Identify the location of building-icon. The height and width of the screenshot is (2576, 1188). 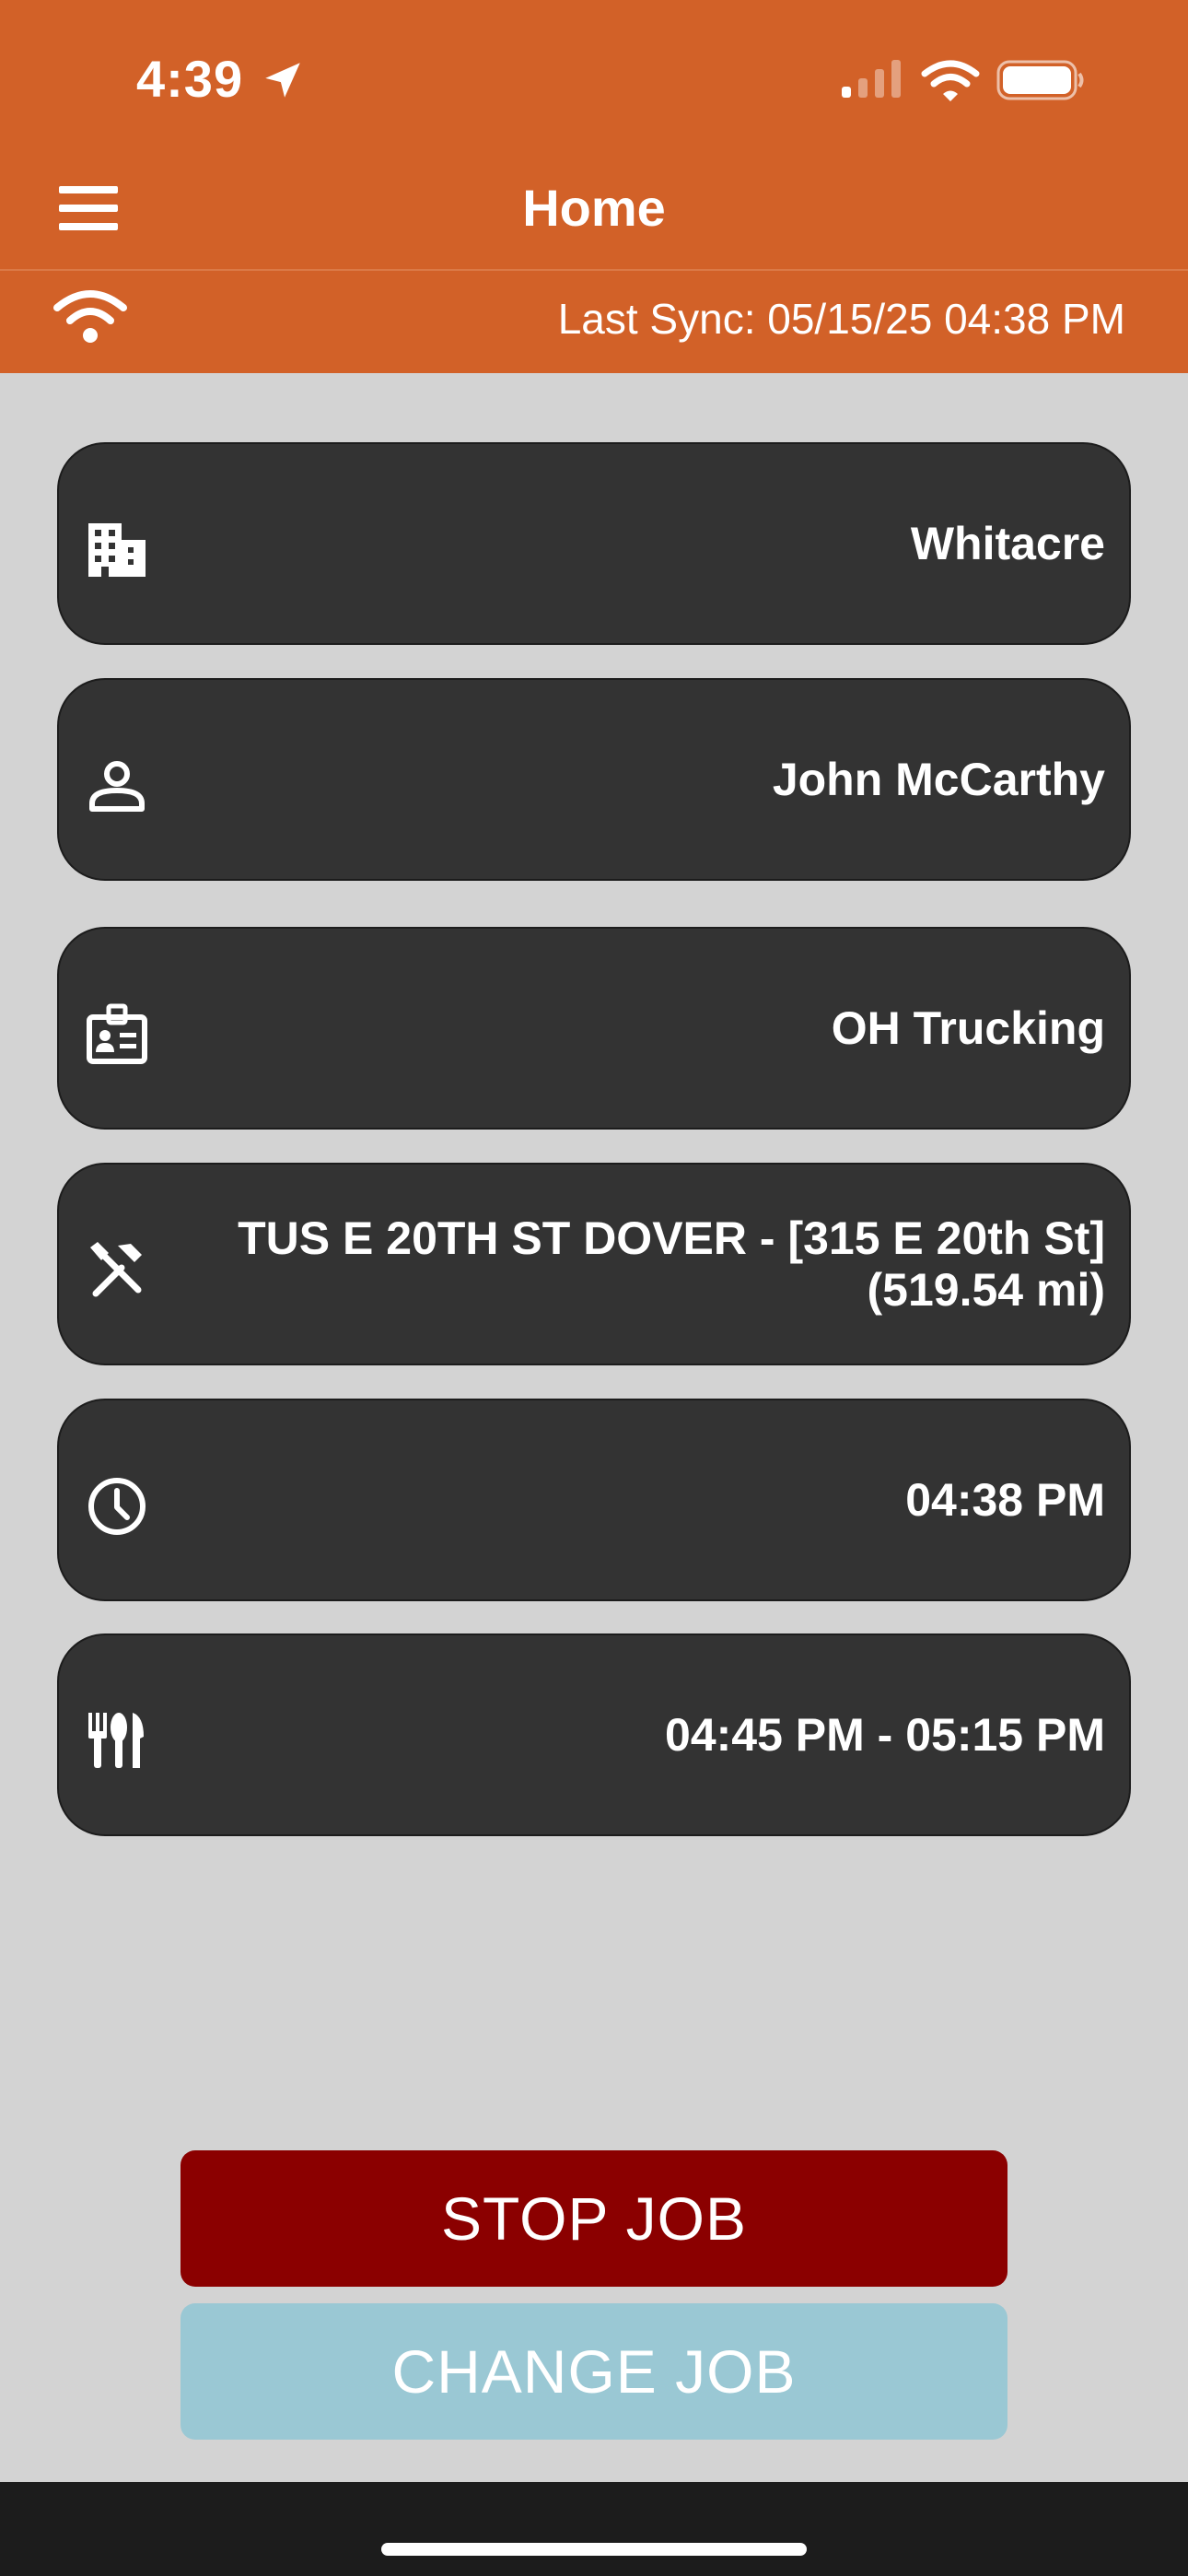
(117, 550).